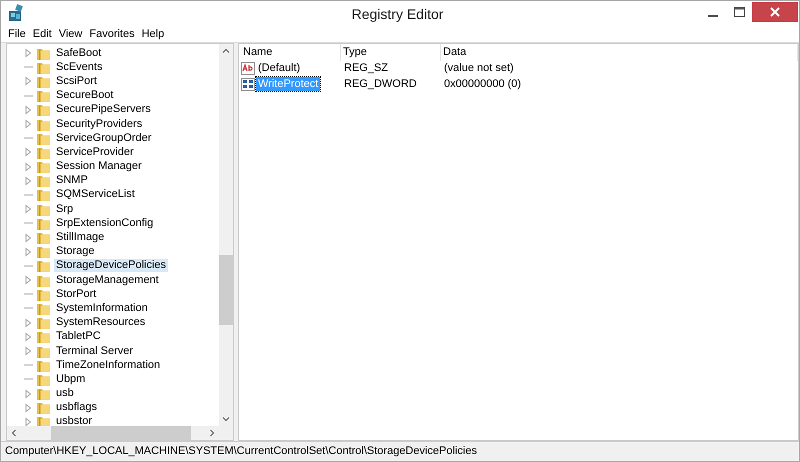 Image resolution: width=800 pixels, height=462 pixels. I want to click on tree-item: StorageManagement, so click(107, 280).